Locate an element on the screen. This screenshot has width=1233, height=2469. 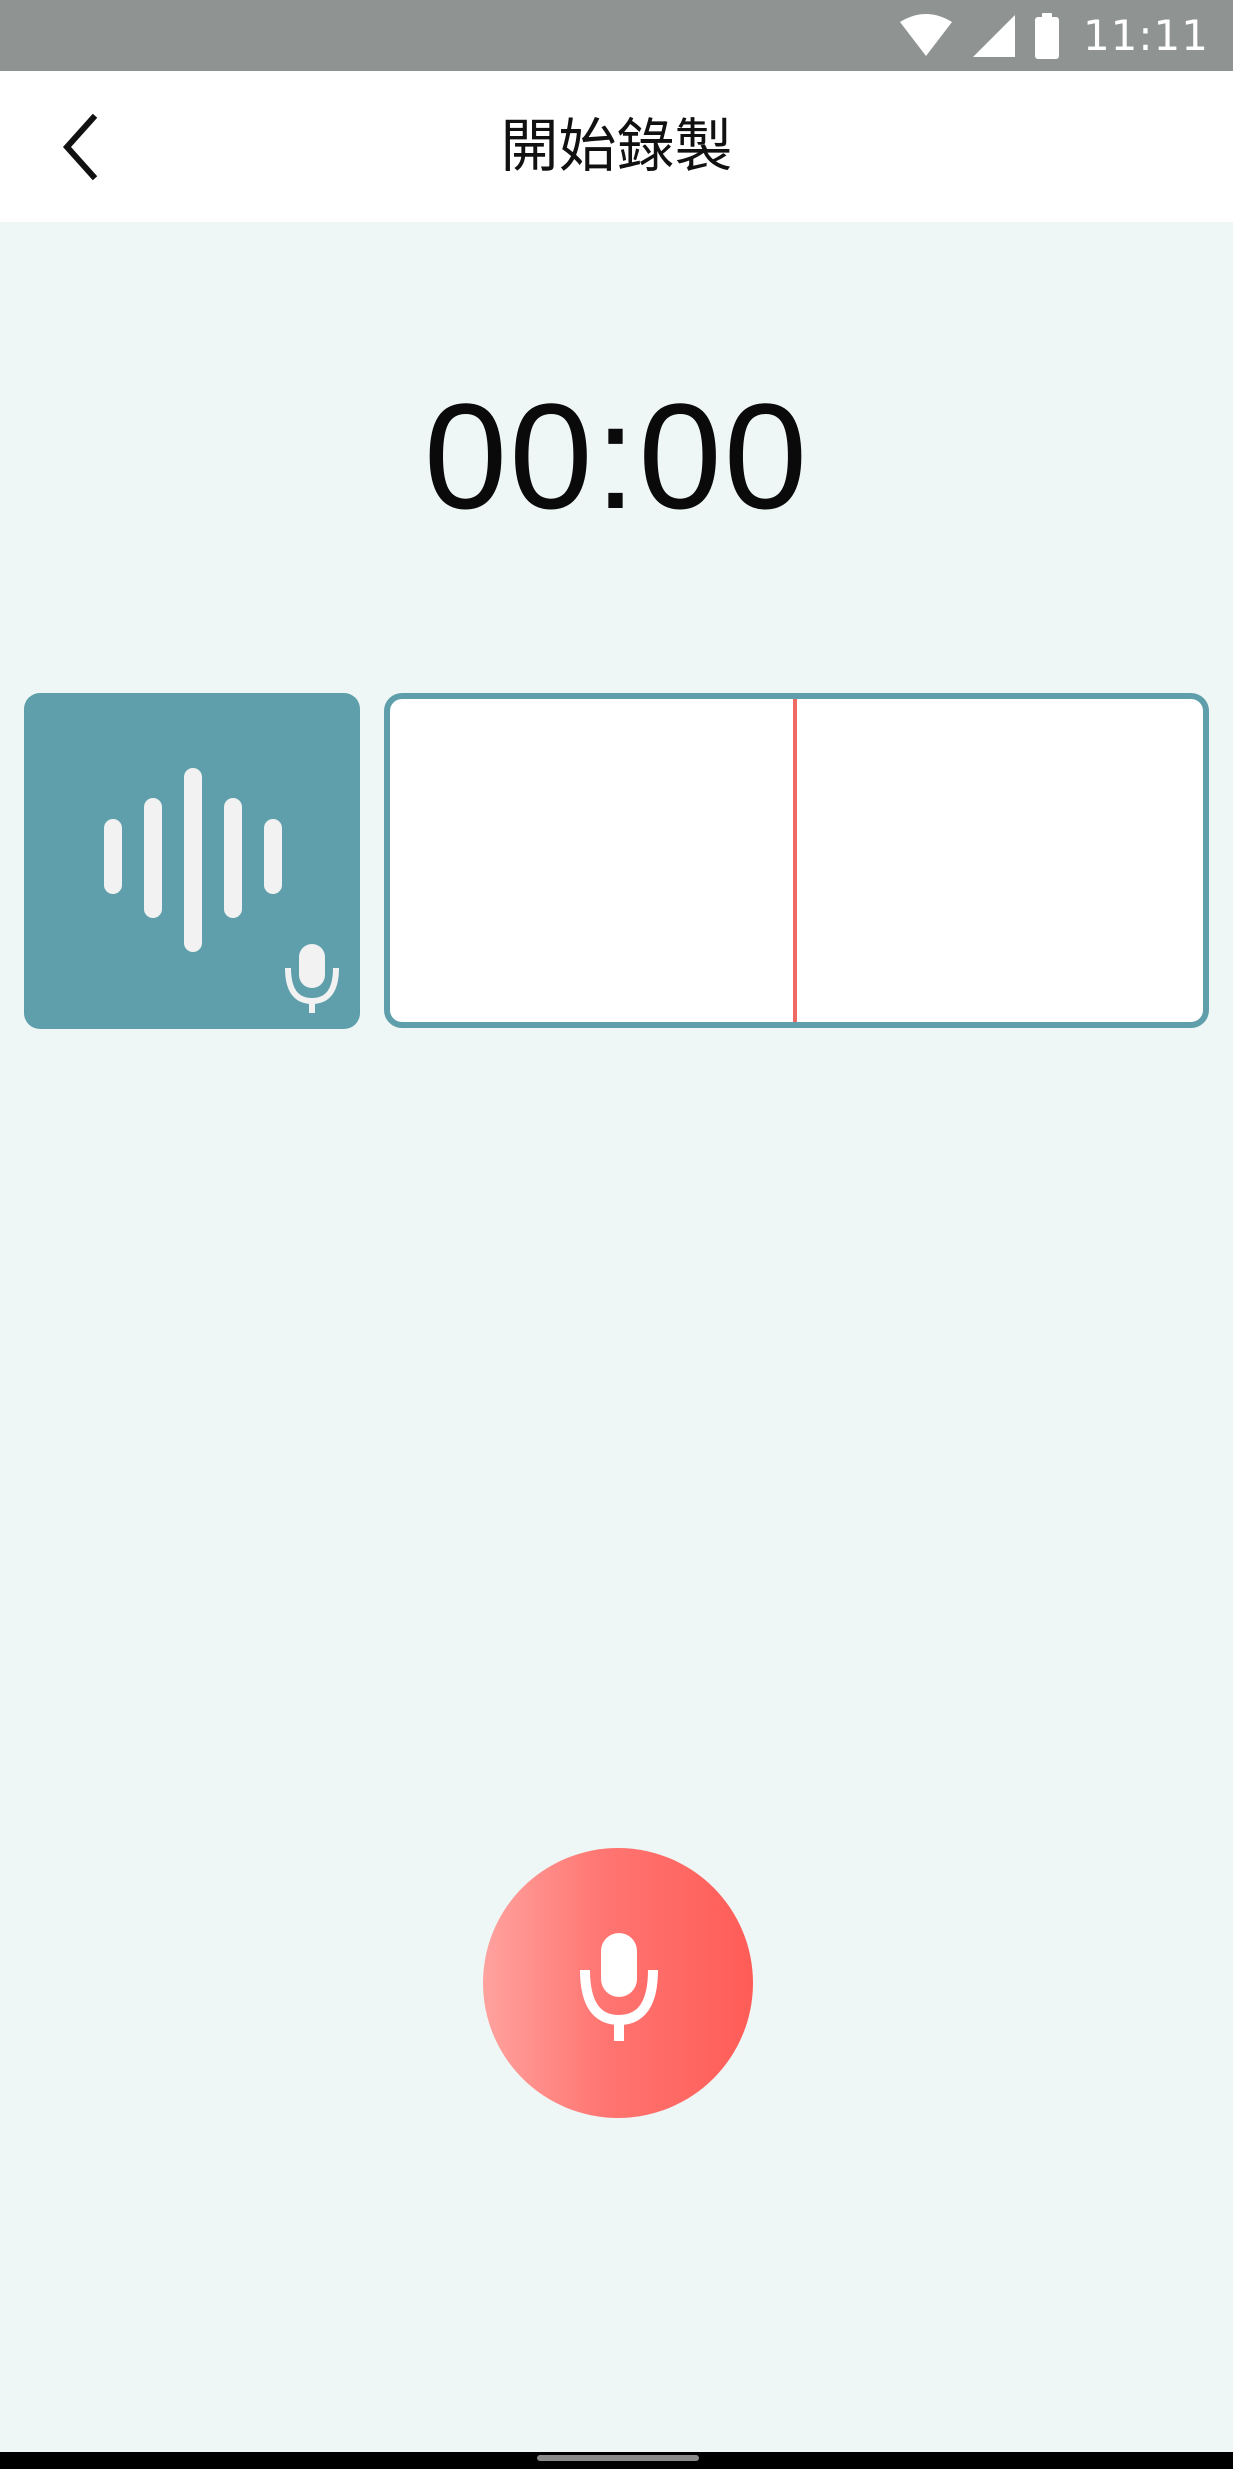
page-title: 開始錄製 is located at coordinates (616, 146).